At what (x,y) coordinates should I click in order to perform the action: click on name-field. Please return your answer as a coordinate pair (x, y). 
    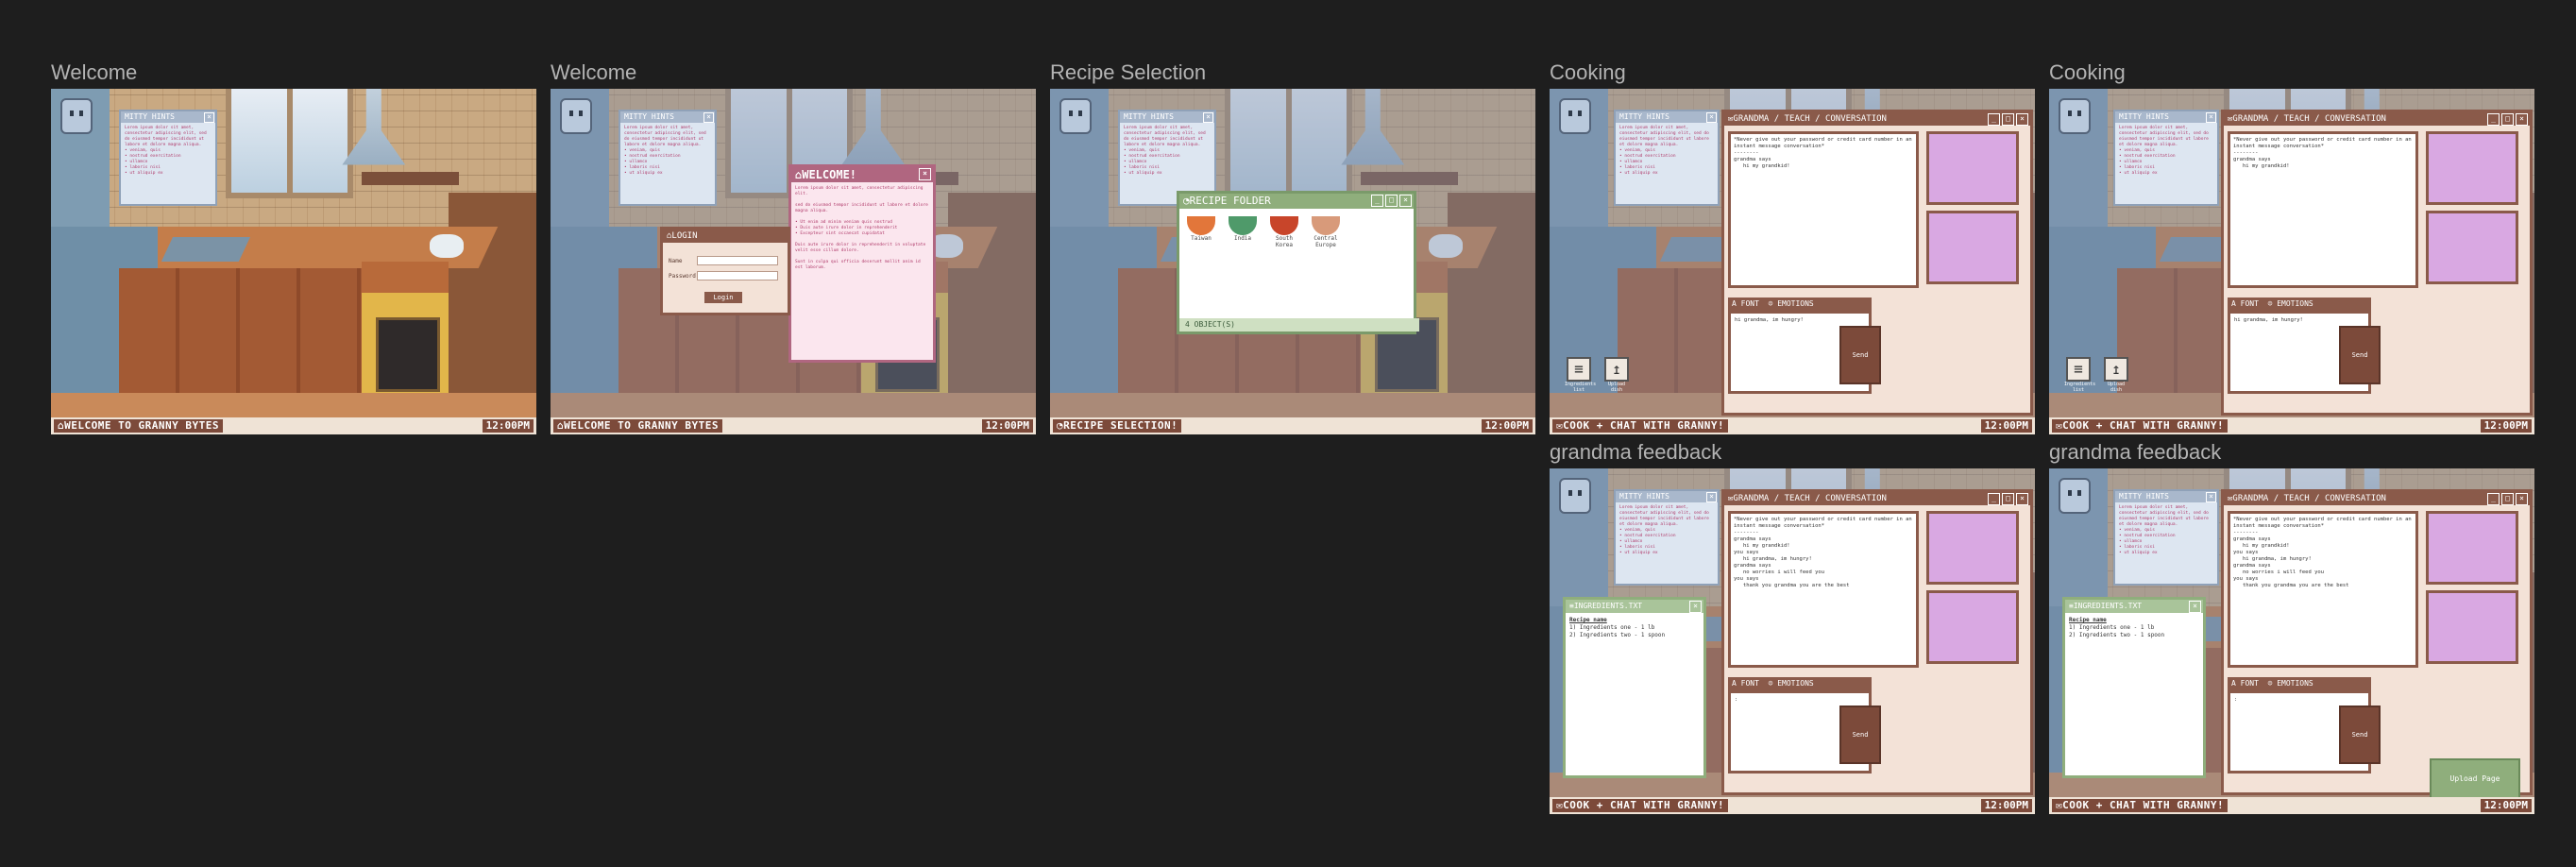
    Looking at the image, I should click on (737, 260).